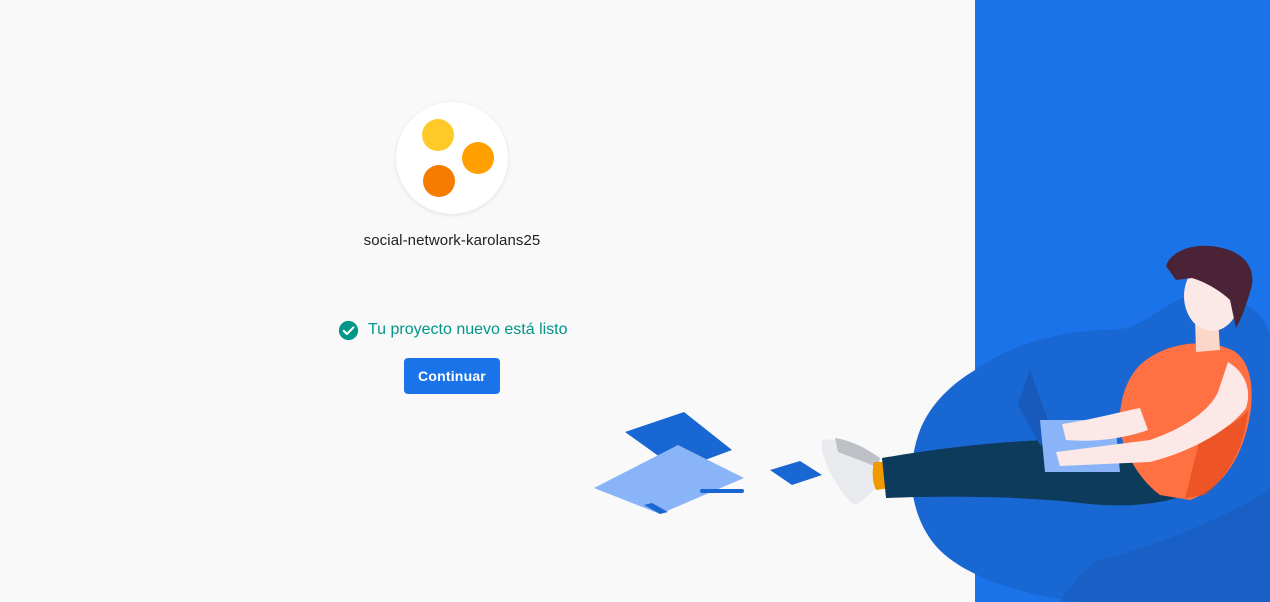 The height and width of the screenshot is (602, 1270). What do you see at coordinates (478, 158) in the screenshot?
I see `avatar-dot-amber` at bounding box center [478, 158].